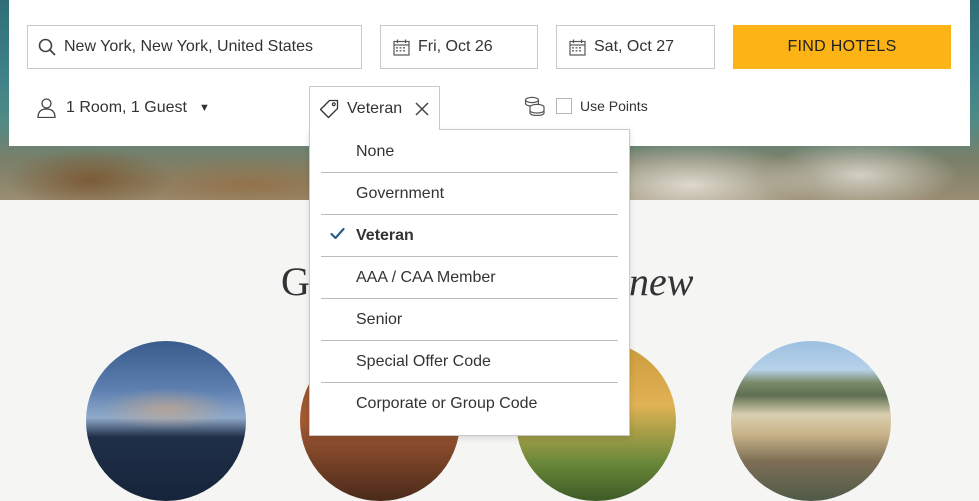 This screenshot has height=501, width=979. I want to click on checkmark-icon, so click(337, 236).